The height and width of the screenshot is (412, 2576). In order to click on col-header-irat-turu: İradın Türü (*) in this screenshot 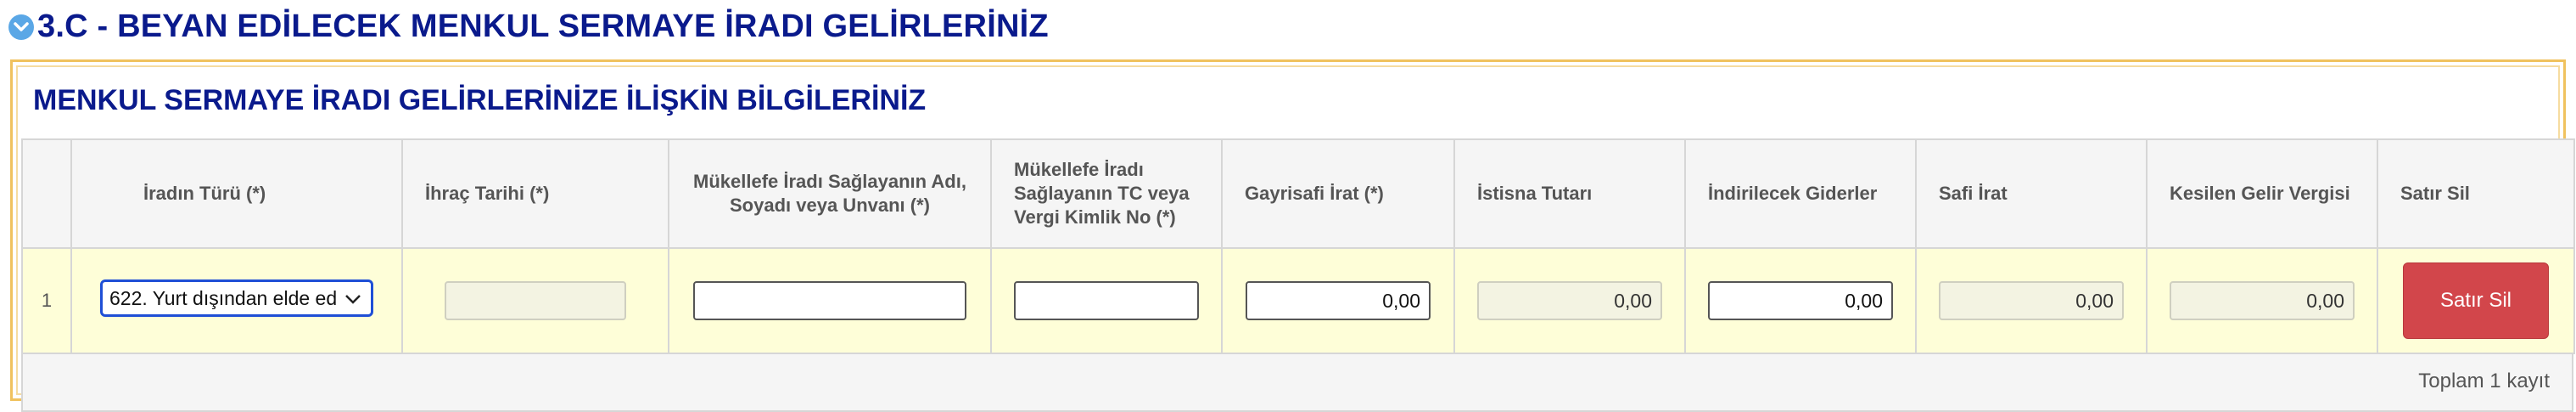, I will do `click(237, 193)`.